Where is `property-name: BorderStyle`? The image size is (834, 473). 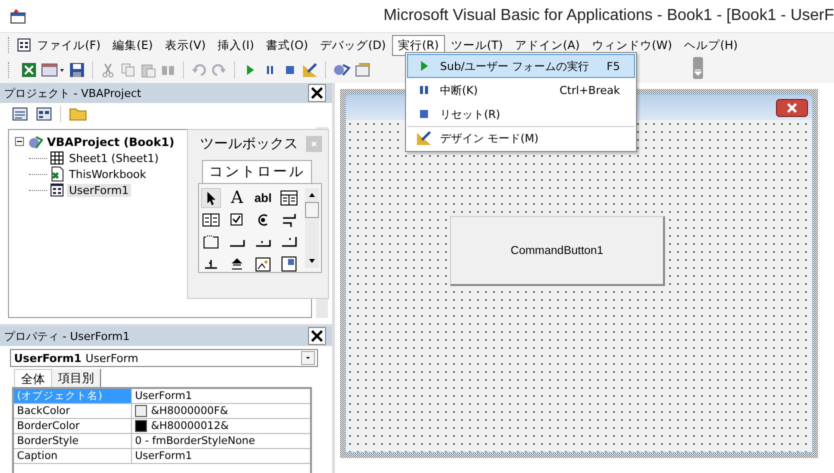
property-name: BorderStyle is located at coordinates (73, 441).